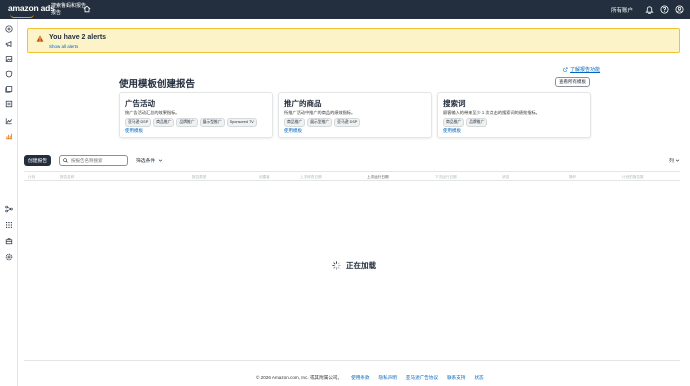 This screenshot has height=386, width=690. What do you see at coordinates (360, 378) in the screenshot?
I see `footer-link-terms: 使用条款` at bounding box center [360, 378].